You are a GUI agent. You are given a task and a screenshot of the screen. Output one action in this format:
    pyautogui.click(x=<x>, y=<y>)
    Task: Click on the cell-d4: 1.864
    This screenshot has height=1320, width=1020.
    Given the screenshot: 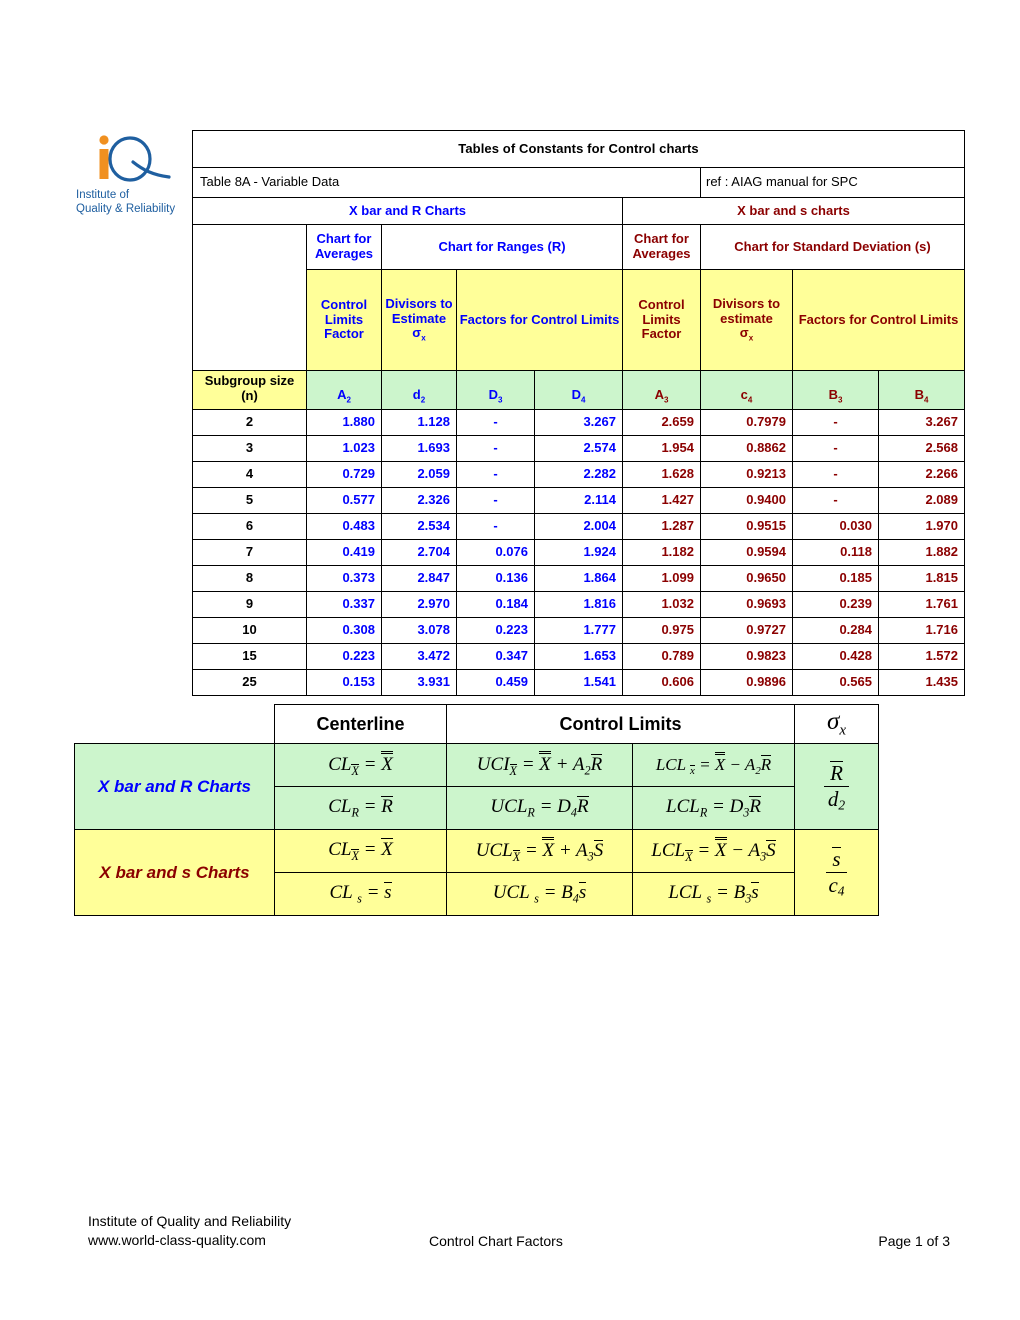 What is the action you would take?
    pyautogui.click(x=578, y=578)
    